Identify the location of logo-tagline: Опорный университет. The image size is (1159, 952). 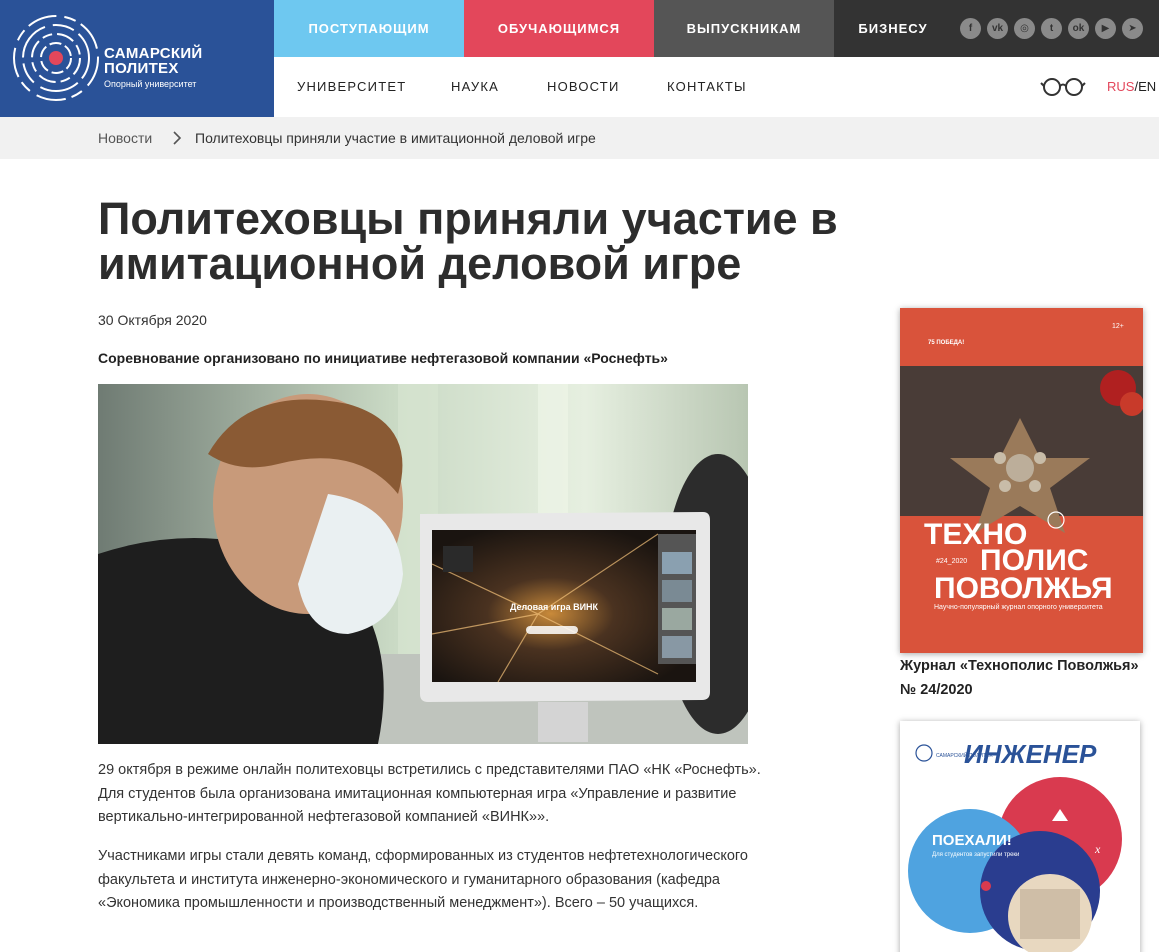
(150, 84).